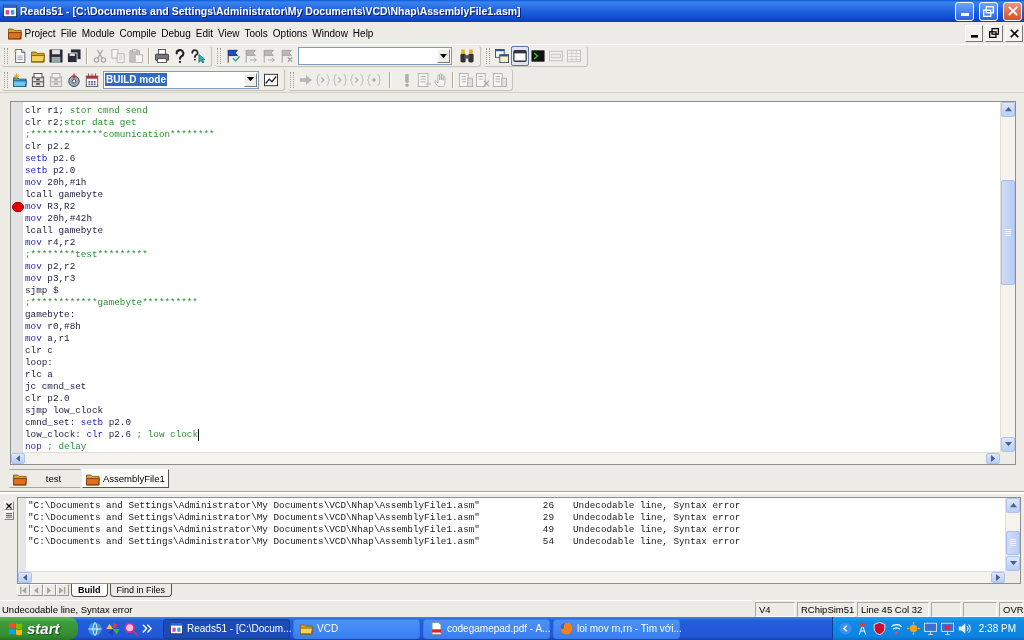 This screenshot has height=640, width=1024. I want to click on code-line: mov p2,r2, so click(50, 267).